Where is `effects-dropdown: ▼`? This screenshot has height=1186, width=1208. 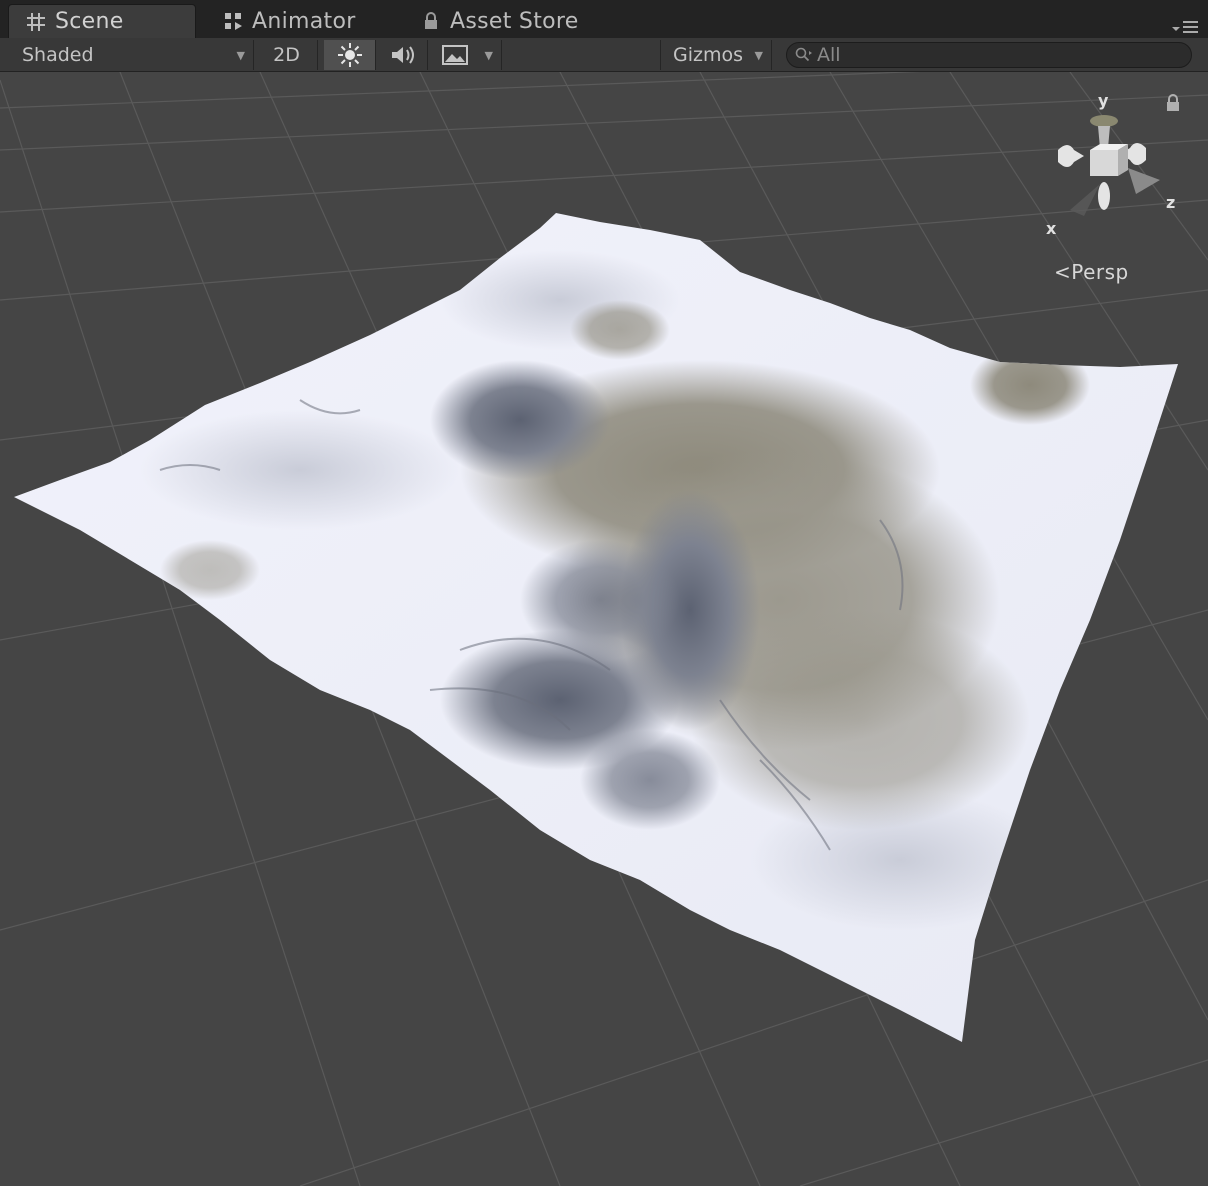 effects-dropdown: ▼ is located at coordinates (466, 55).